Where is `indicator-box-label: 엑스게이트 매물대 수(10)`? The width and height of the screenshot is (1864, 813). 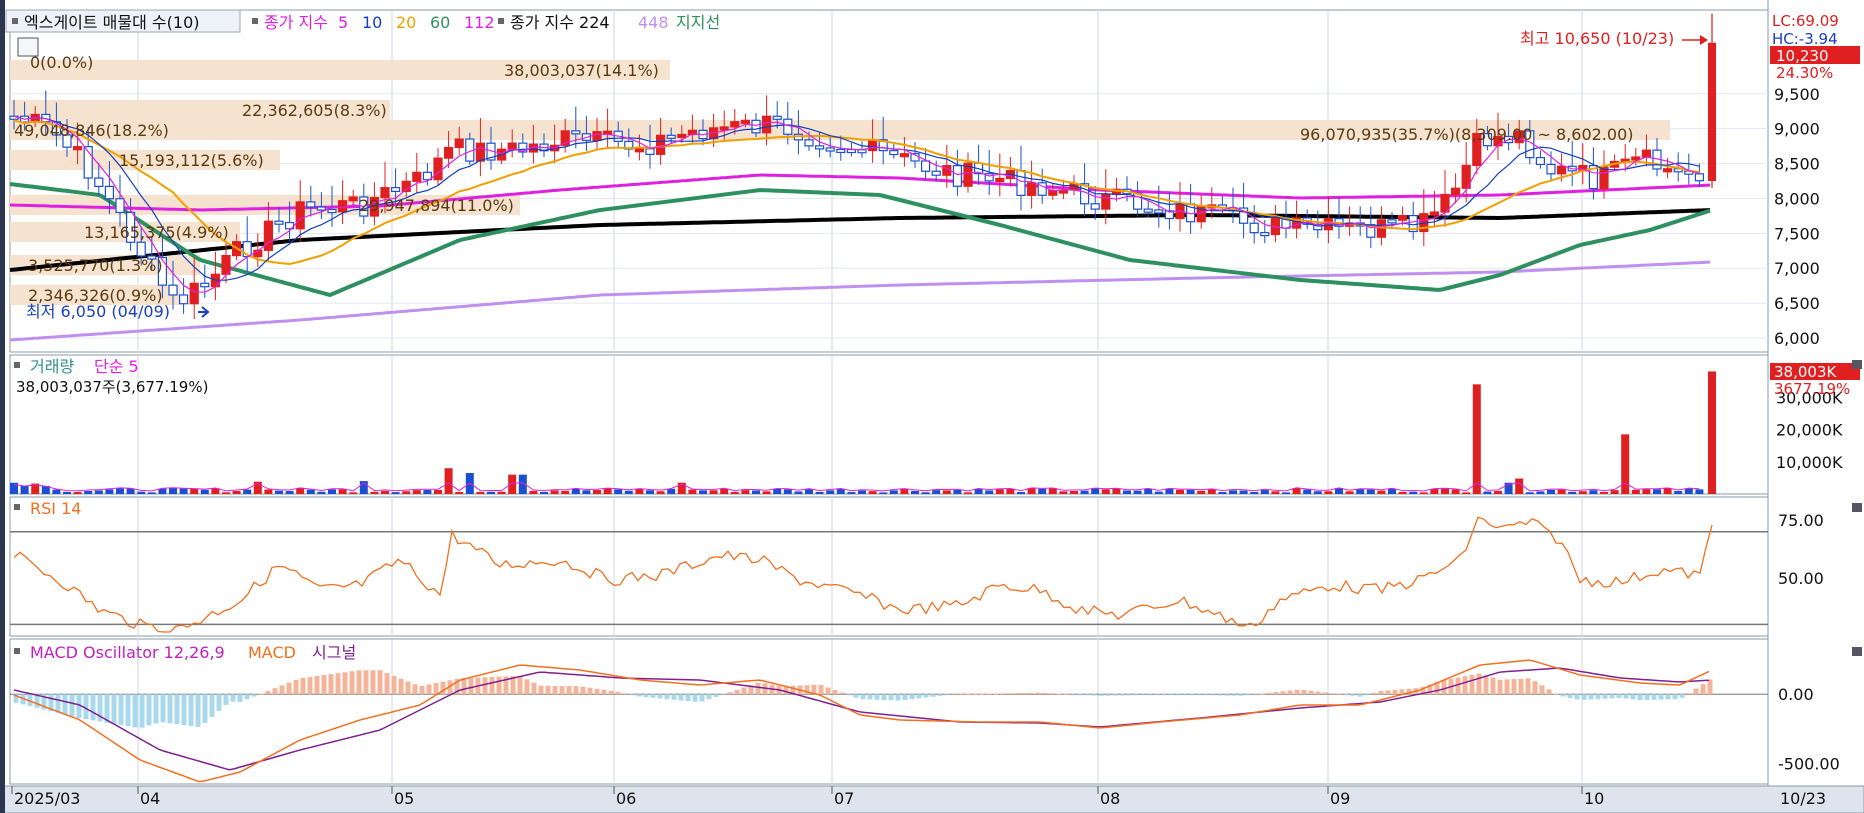
indicator-box-label: 엑스게이트 매물대 수(10) is located at coordinates (112, 22).